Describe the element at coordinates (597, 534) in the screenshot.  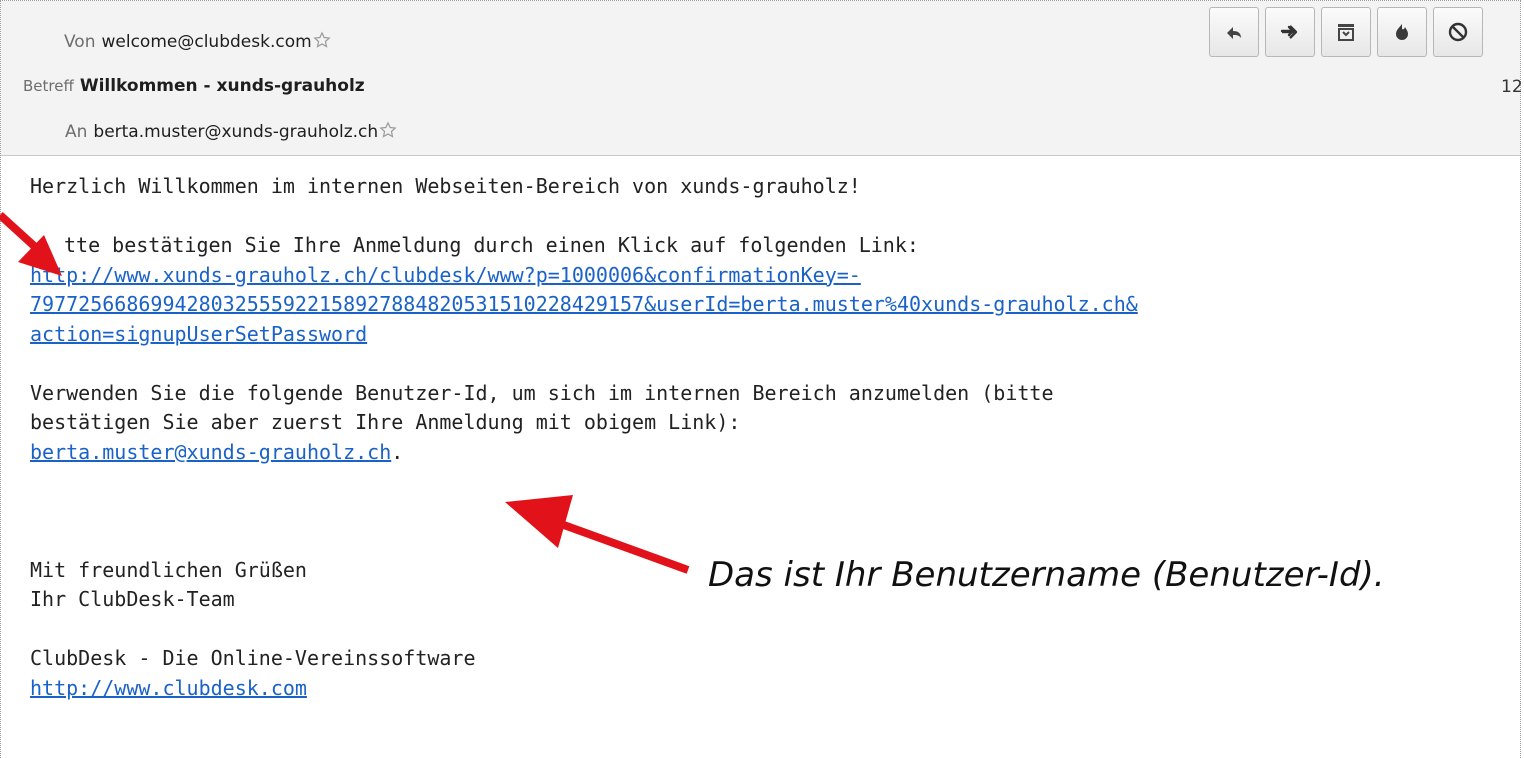
I see `arrow-to-userid` at that location.